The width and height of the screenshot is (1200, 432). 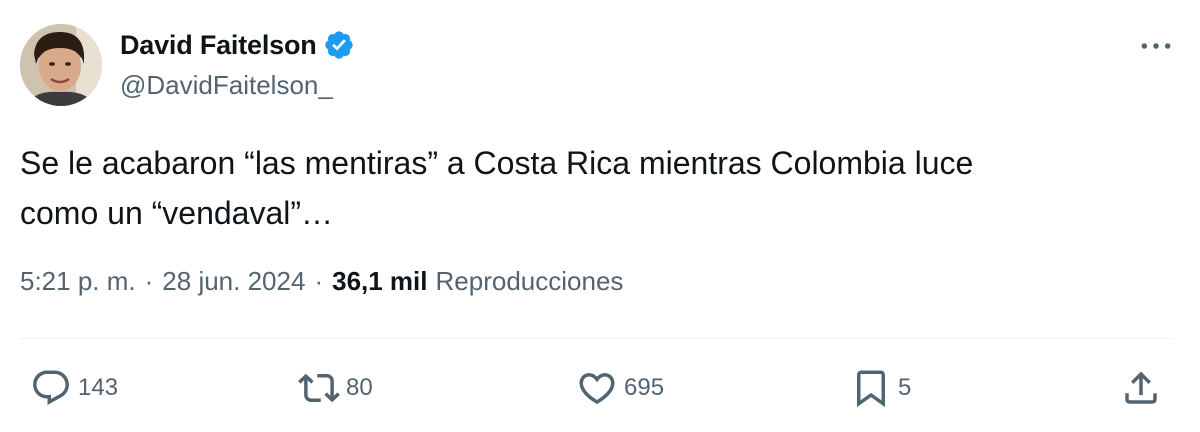 What do you see at coordinates (597, 389) in the screenshot?
I see `heart-icon` at bounding box center [597, 389].